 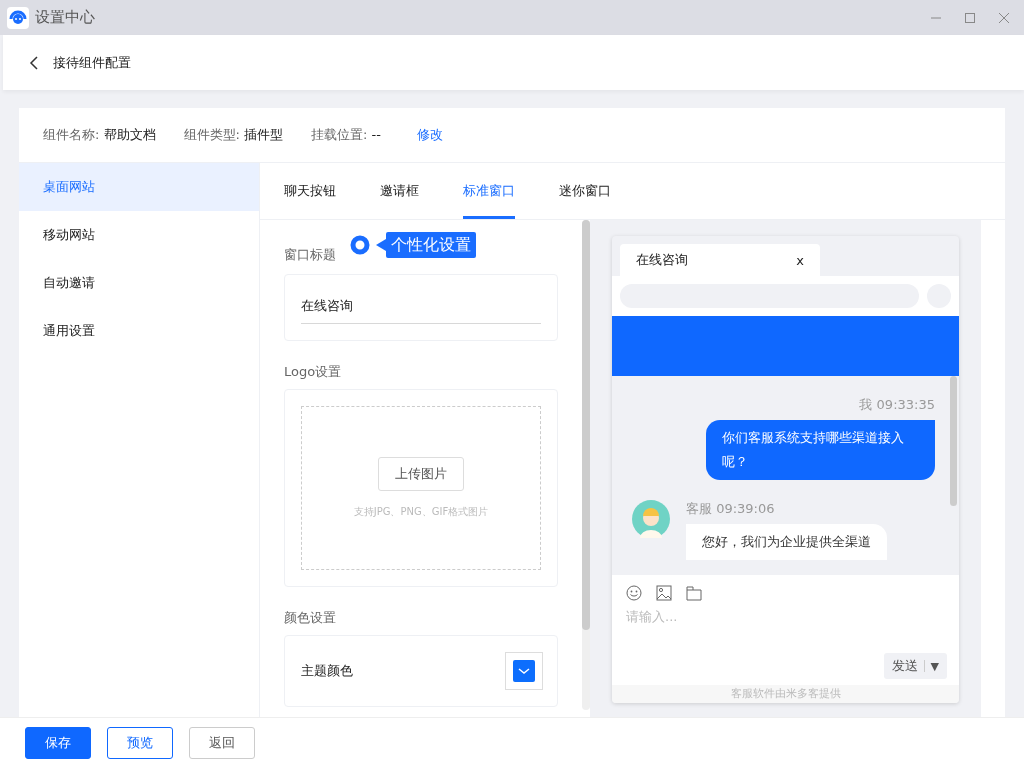 What do you see at coordinates (720, 260) in the screenshot?
I see `chat-tab: 在线咨询 x` at bounding box center [720, 260].